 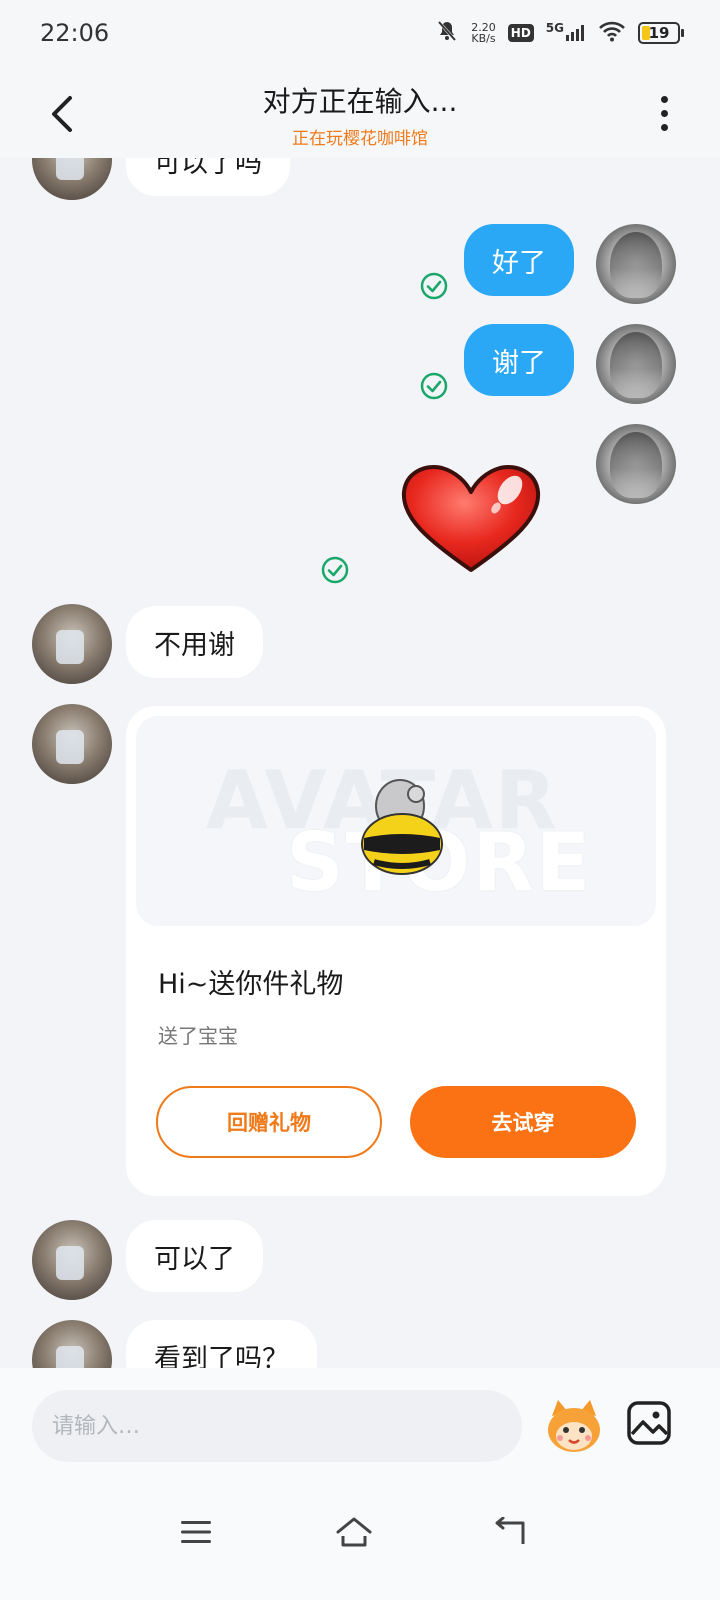 I want to click on menu-icon, so click(x=196, y=1532).